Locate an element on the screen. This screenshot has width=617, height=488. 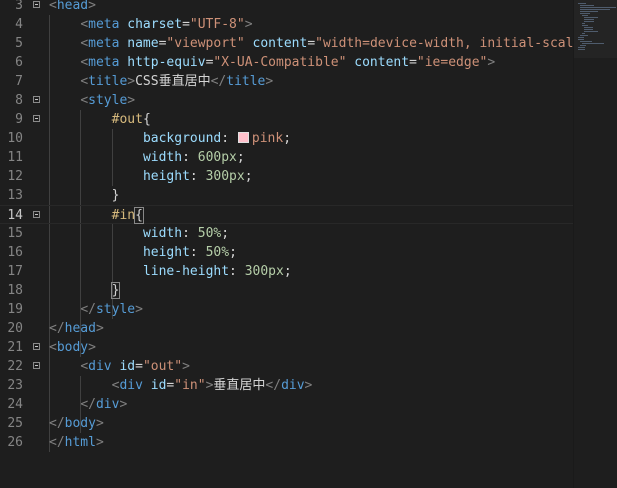
code-line: 10 background: pink; is located at coordinates (286, 138).